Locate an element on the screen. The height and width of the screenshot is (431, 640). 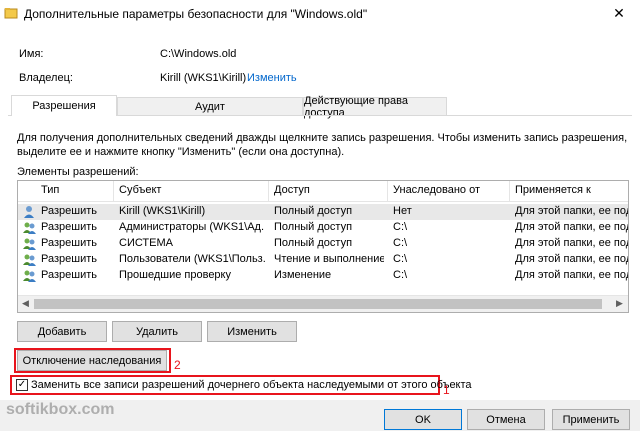
row-subject: Kirill (WKS1\Kirill) is located at coordinates (162, 211).